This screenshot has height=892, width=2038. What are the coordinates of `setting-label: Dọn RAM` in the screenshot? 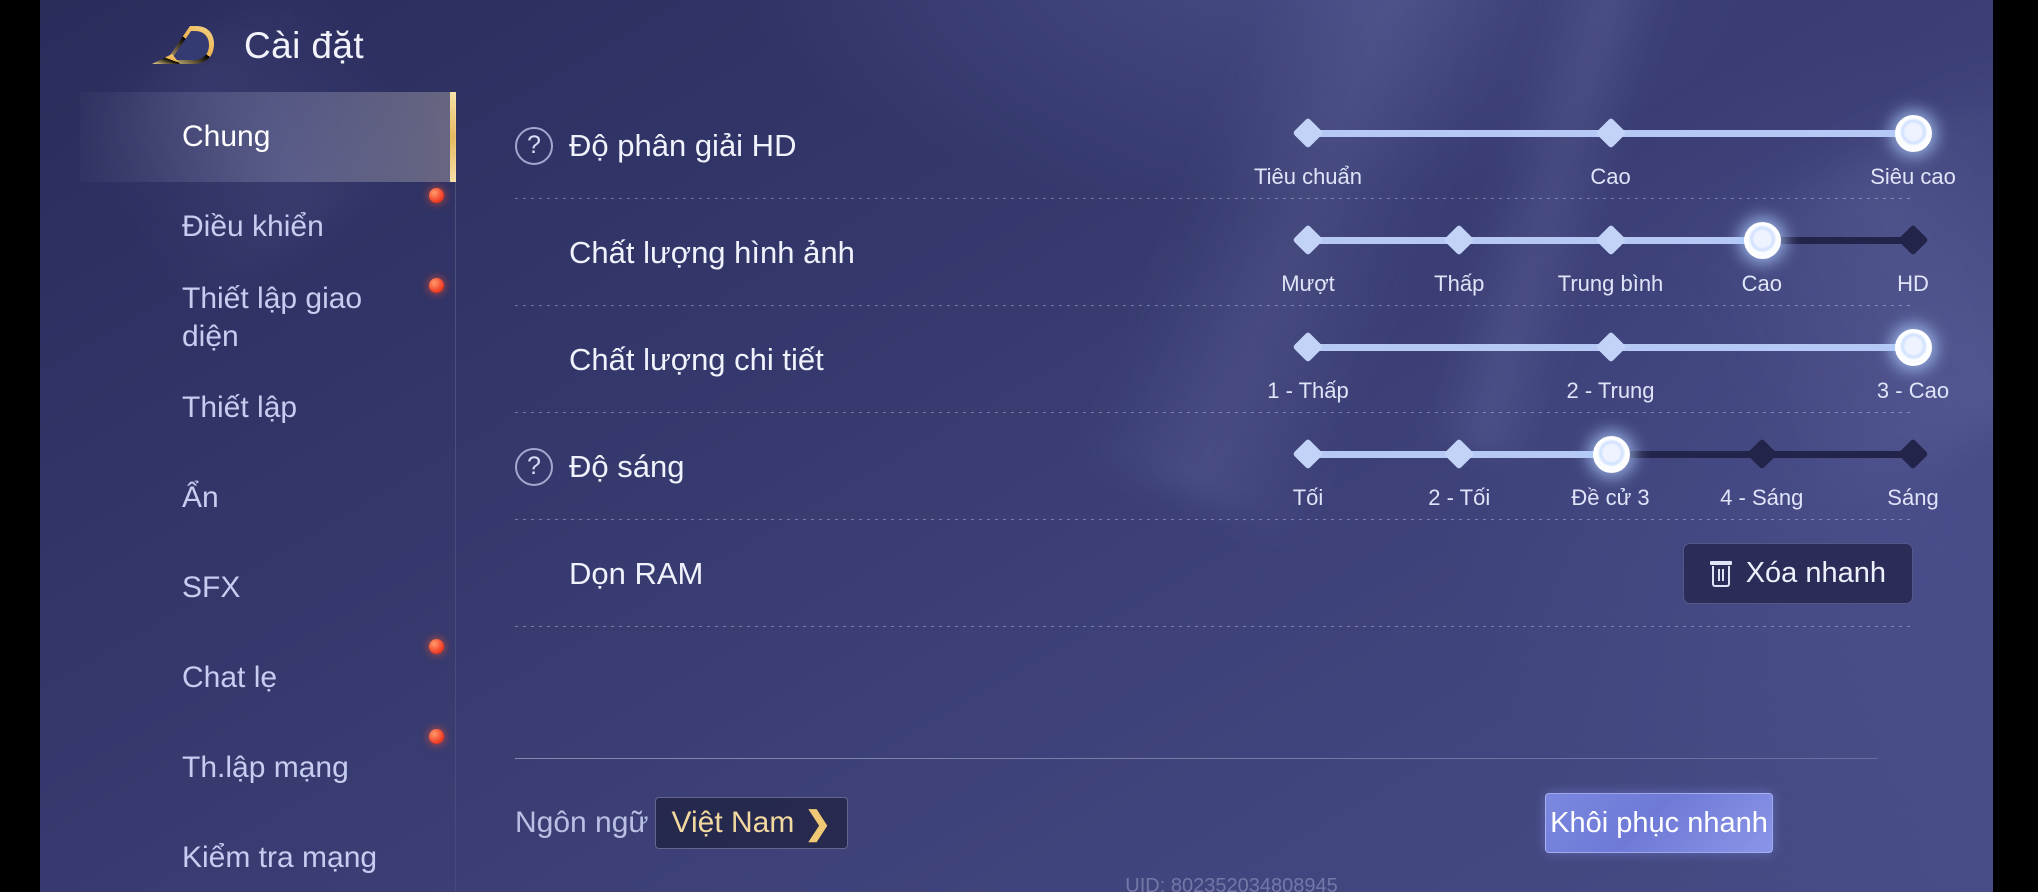 It's located at (636, 573).